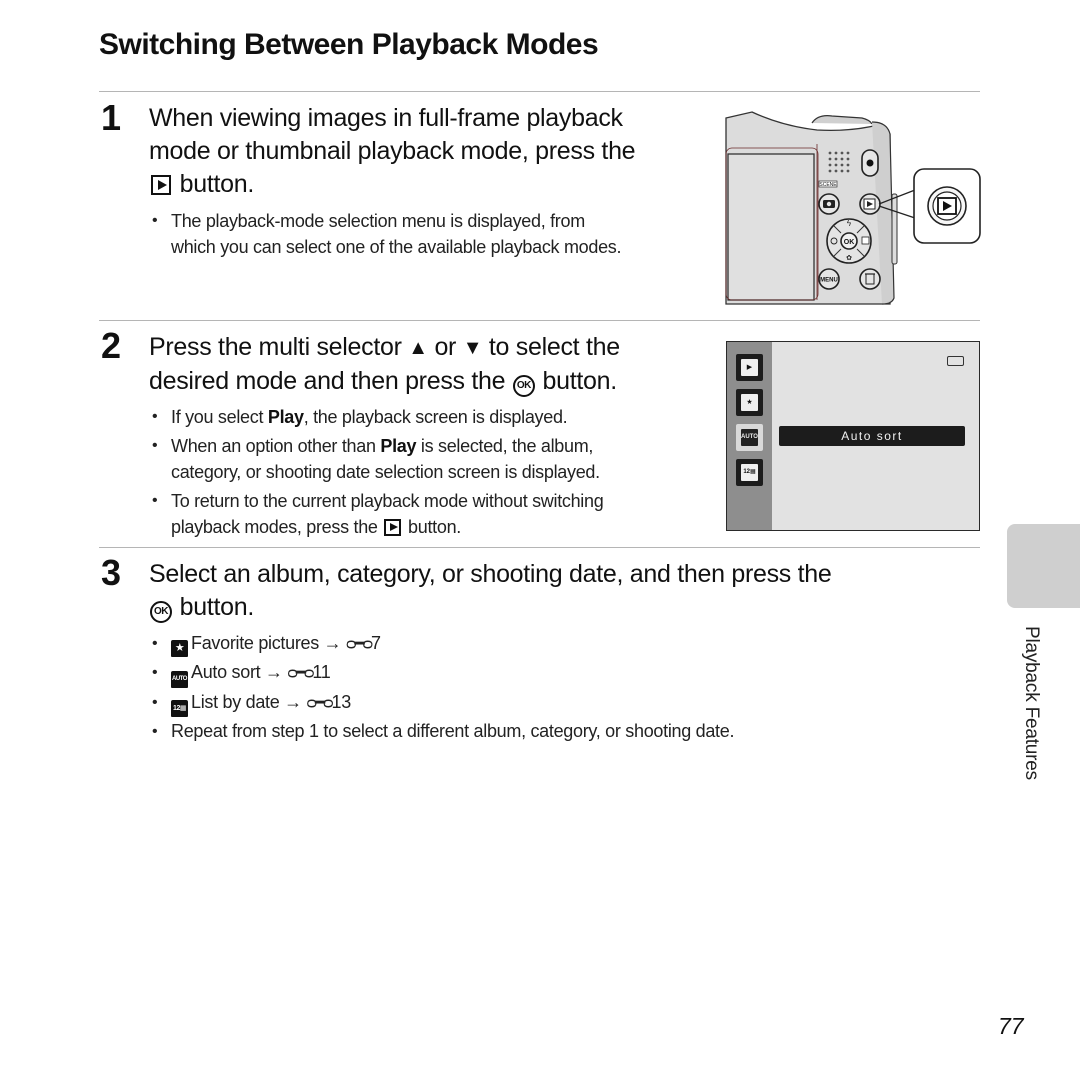 This screenshot has height=1080, width=1080. Describe the element at coordinates (376, 643) in the screenshot. I see `page-reference: 7` at that location.